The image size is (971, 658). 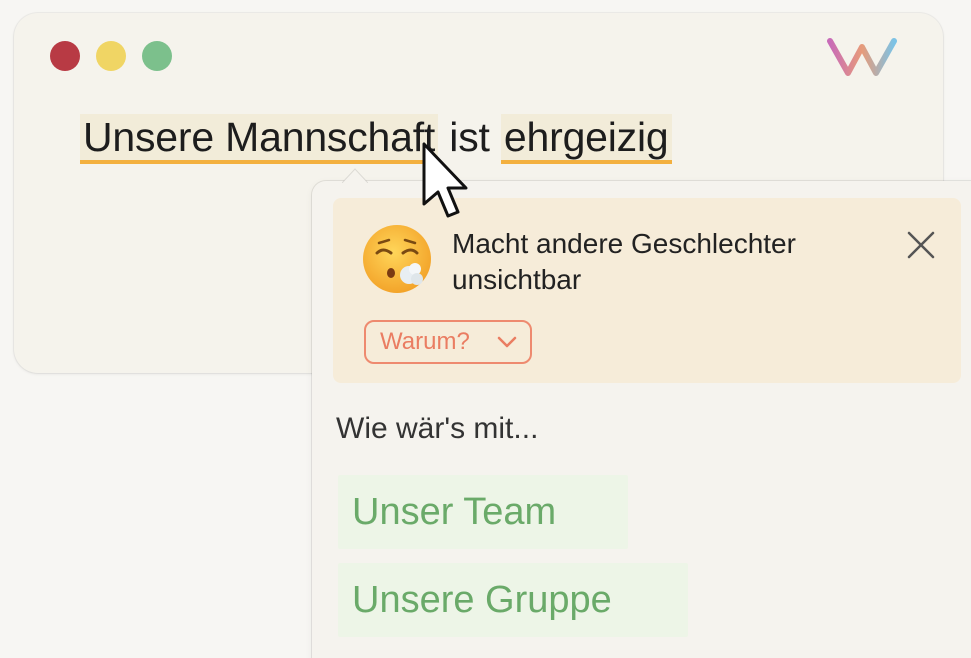 I want to click on flagged-phrase: Unsere Mannschaft, so click(x=259, y=139).